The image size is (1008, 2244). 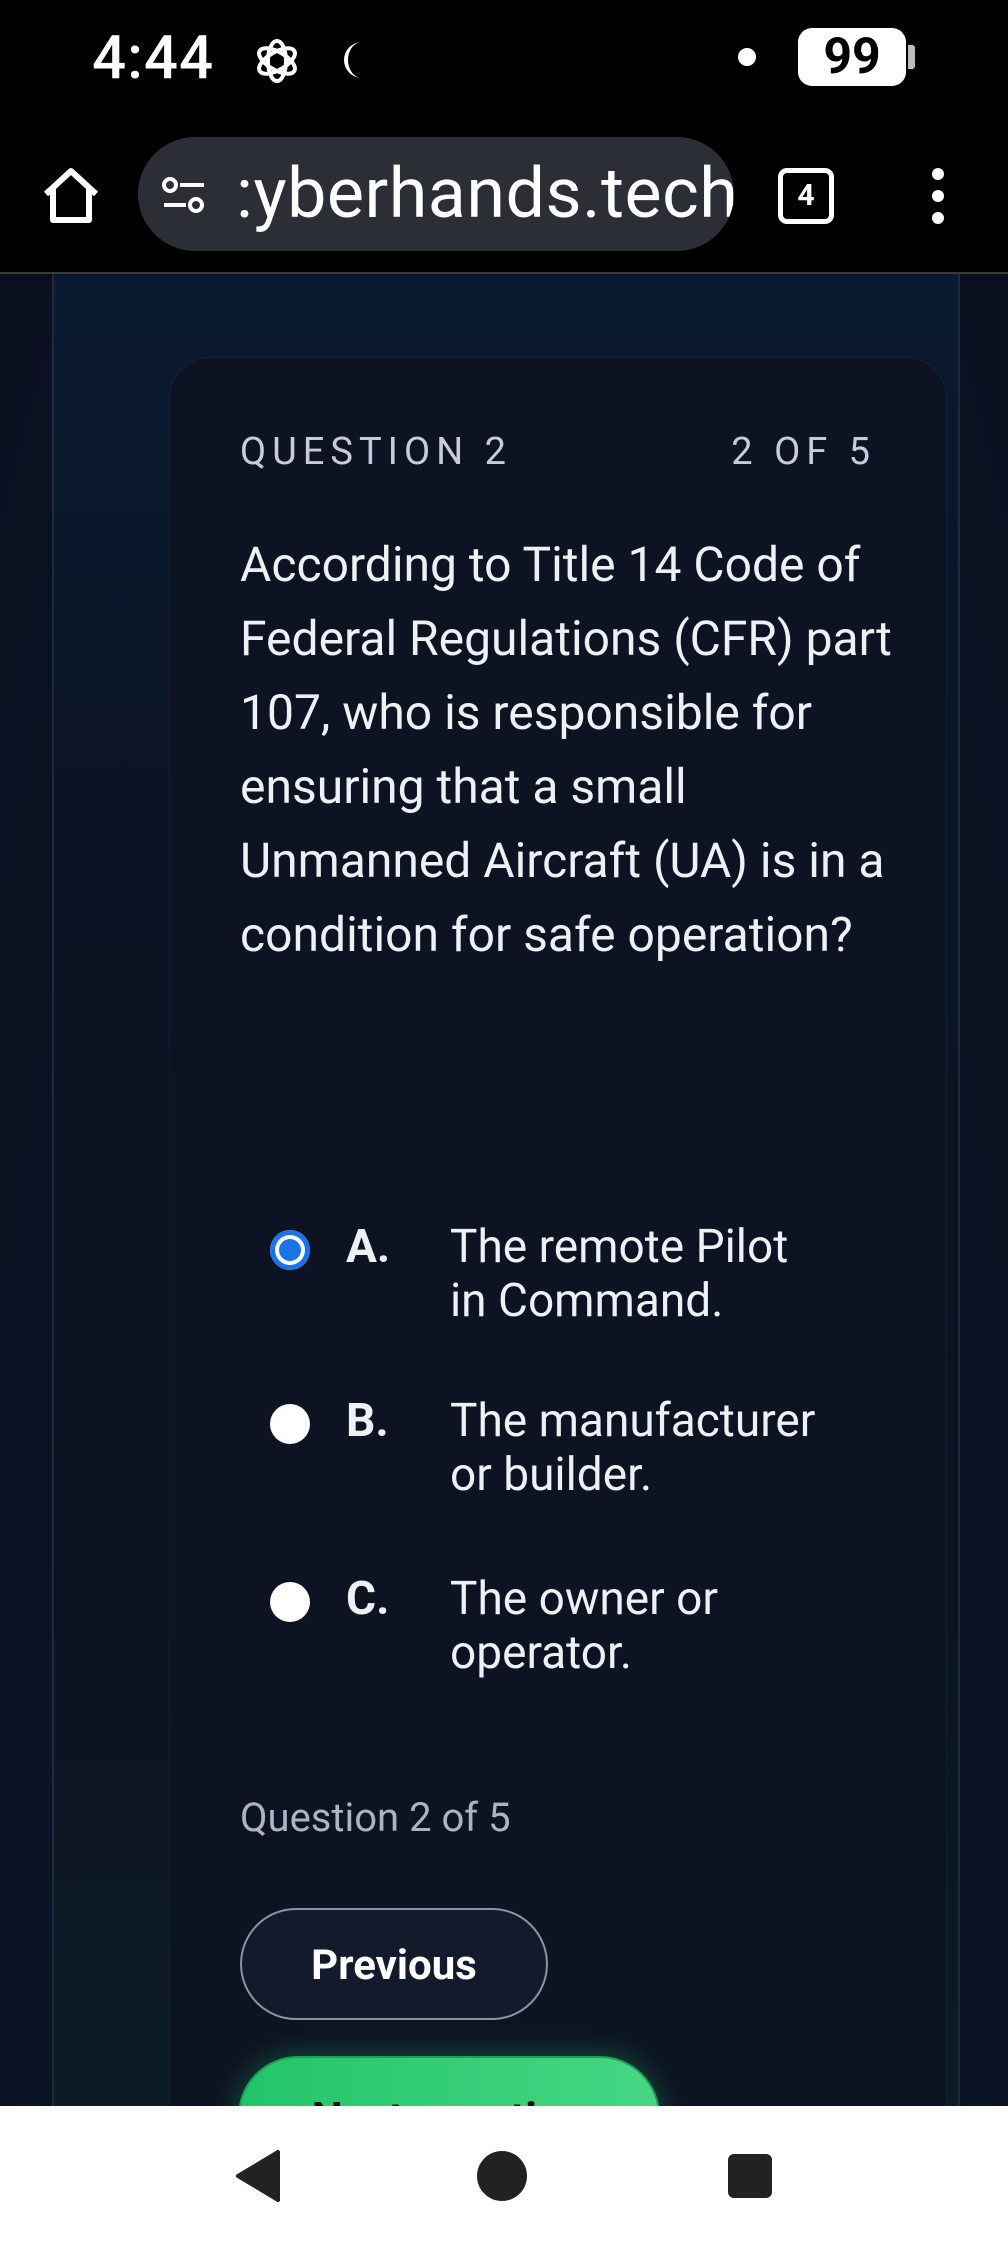 I want to click on tab-switcher-button: 4, so click(x=806, y=196).